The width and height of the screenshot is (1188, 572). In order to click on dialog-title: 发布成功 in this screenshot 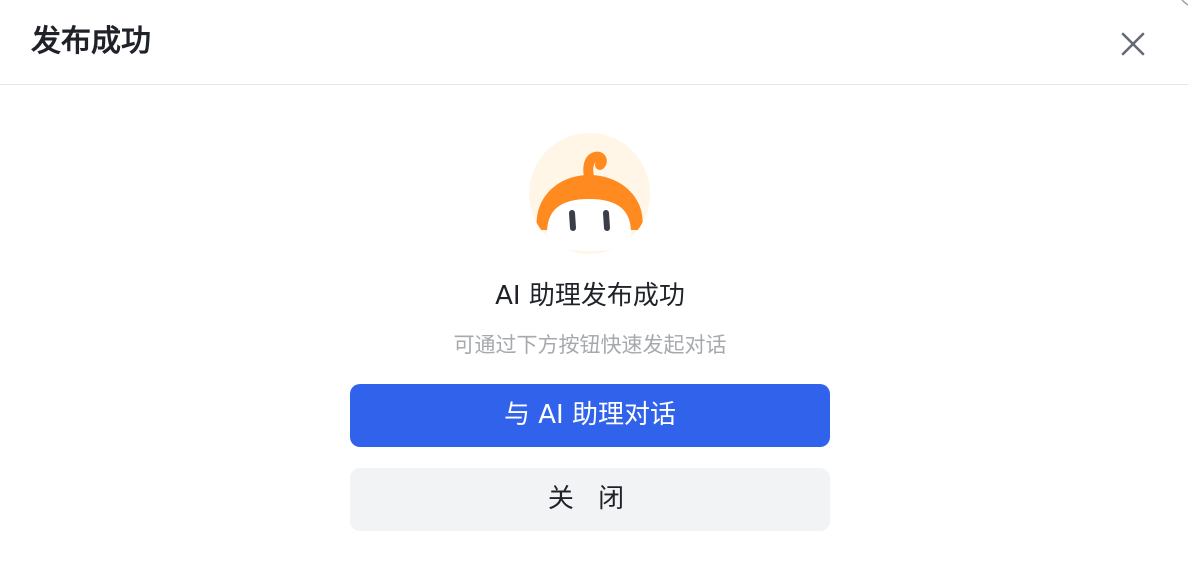, I will do `click(91, 41)`.